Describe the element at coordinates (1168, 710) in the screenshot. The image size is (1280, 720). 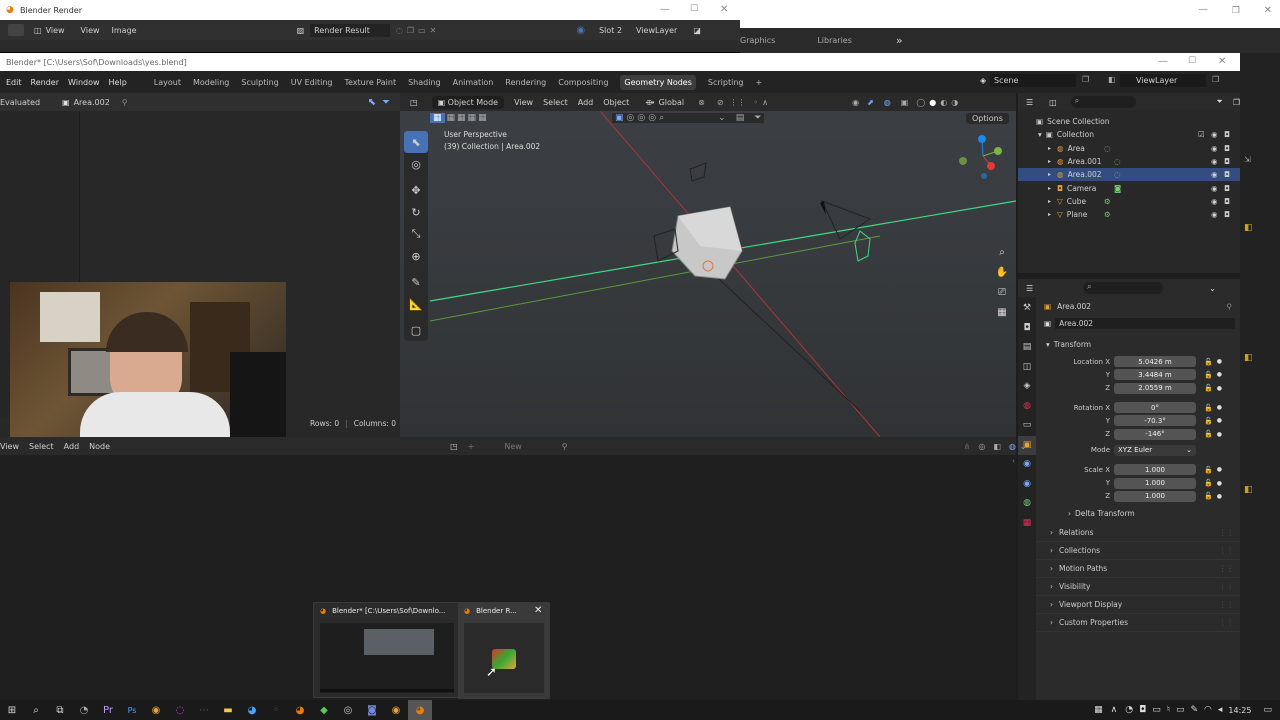
I see `mic-icon: ♮` at that location.